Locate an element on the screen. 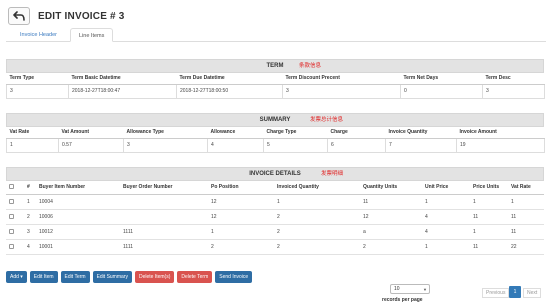 The image size is (554, 306). details-col-buyer-order: Buyer Order Number is located at coordinates (164, 188).